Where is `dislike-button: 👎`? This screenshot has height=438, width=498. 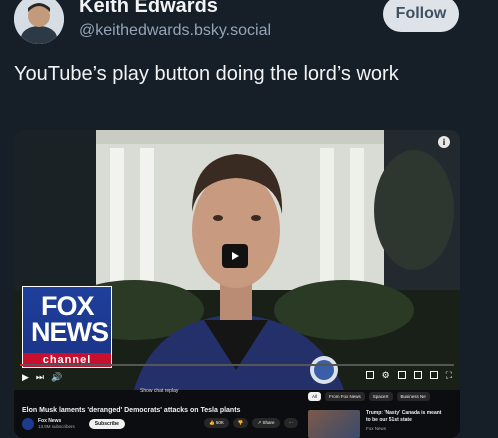
dislike-button: 👎 is located at coordinates (240, 423).